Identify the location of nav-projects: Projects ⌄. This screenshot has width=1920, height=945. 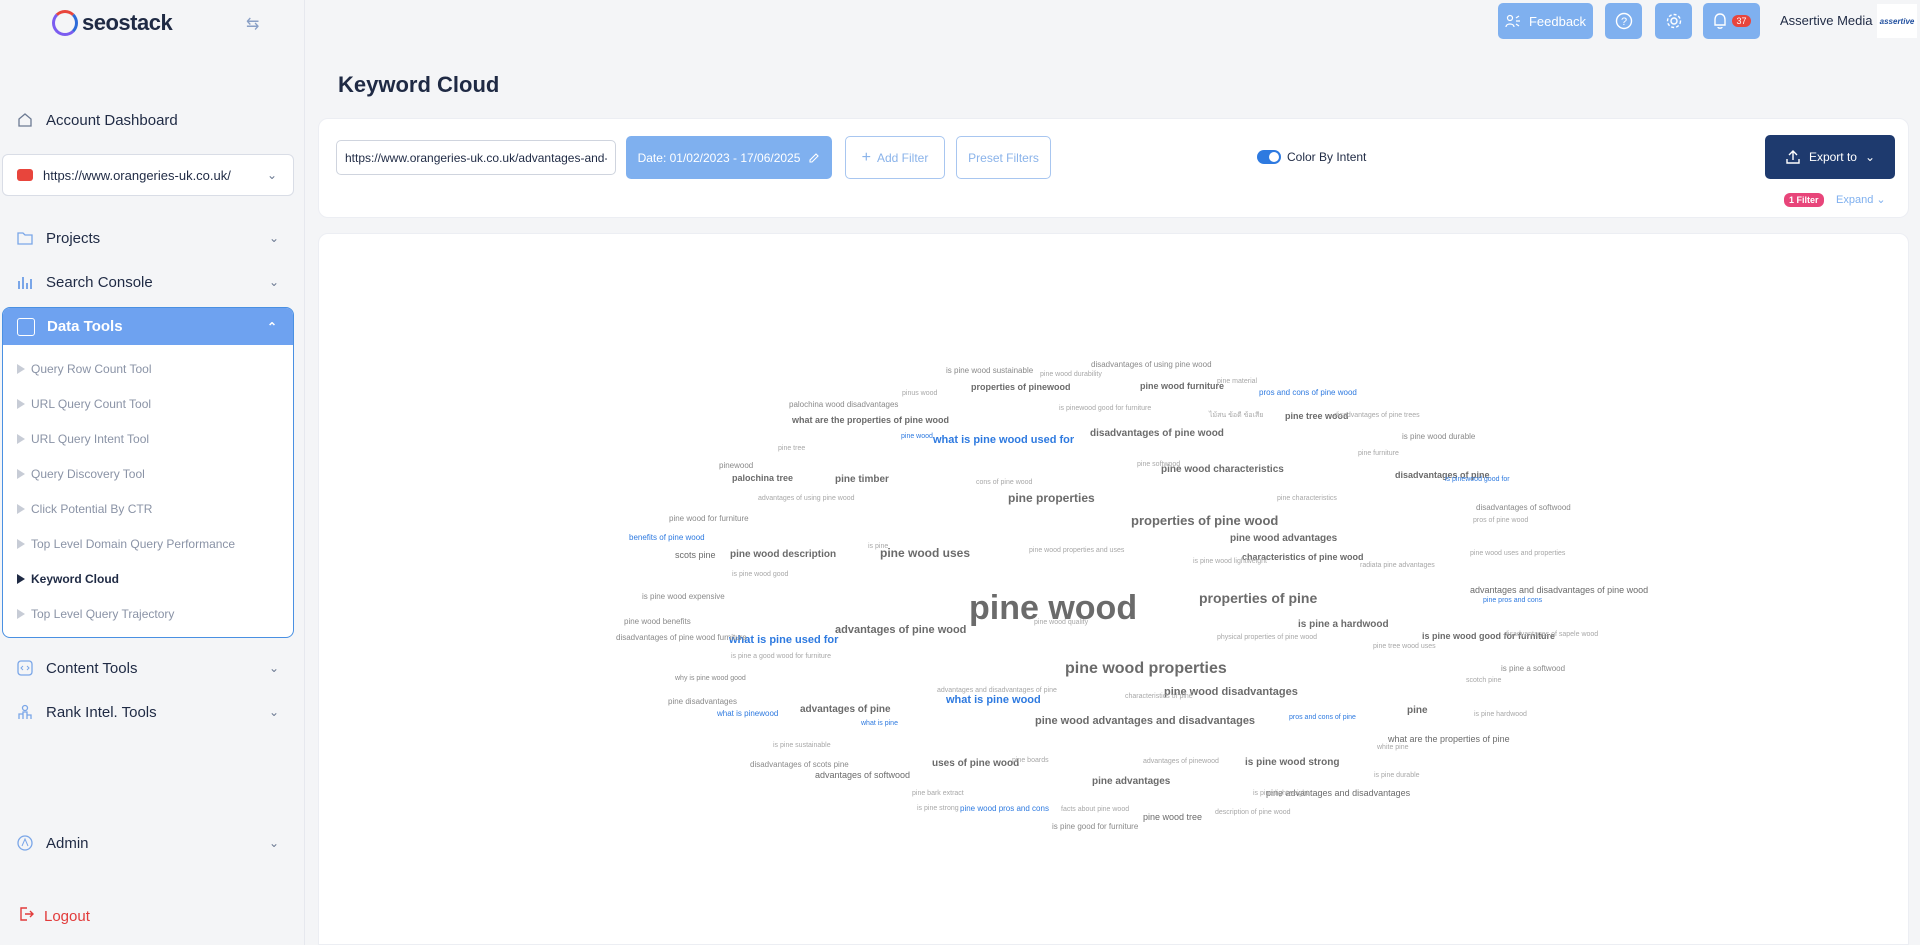
(154, 238).